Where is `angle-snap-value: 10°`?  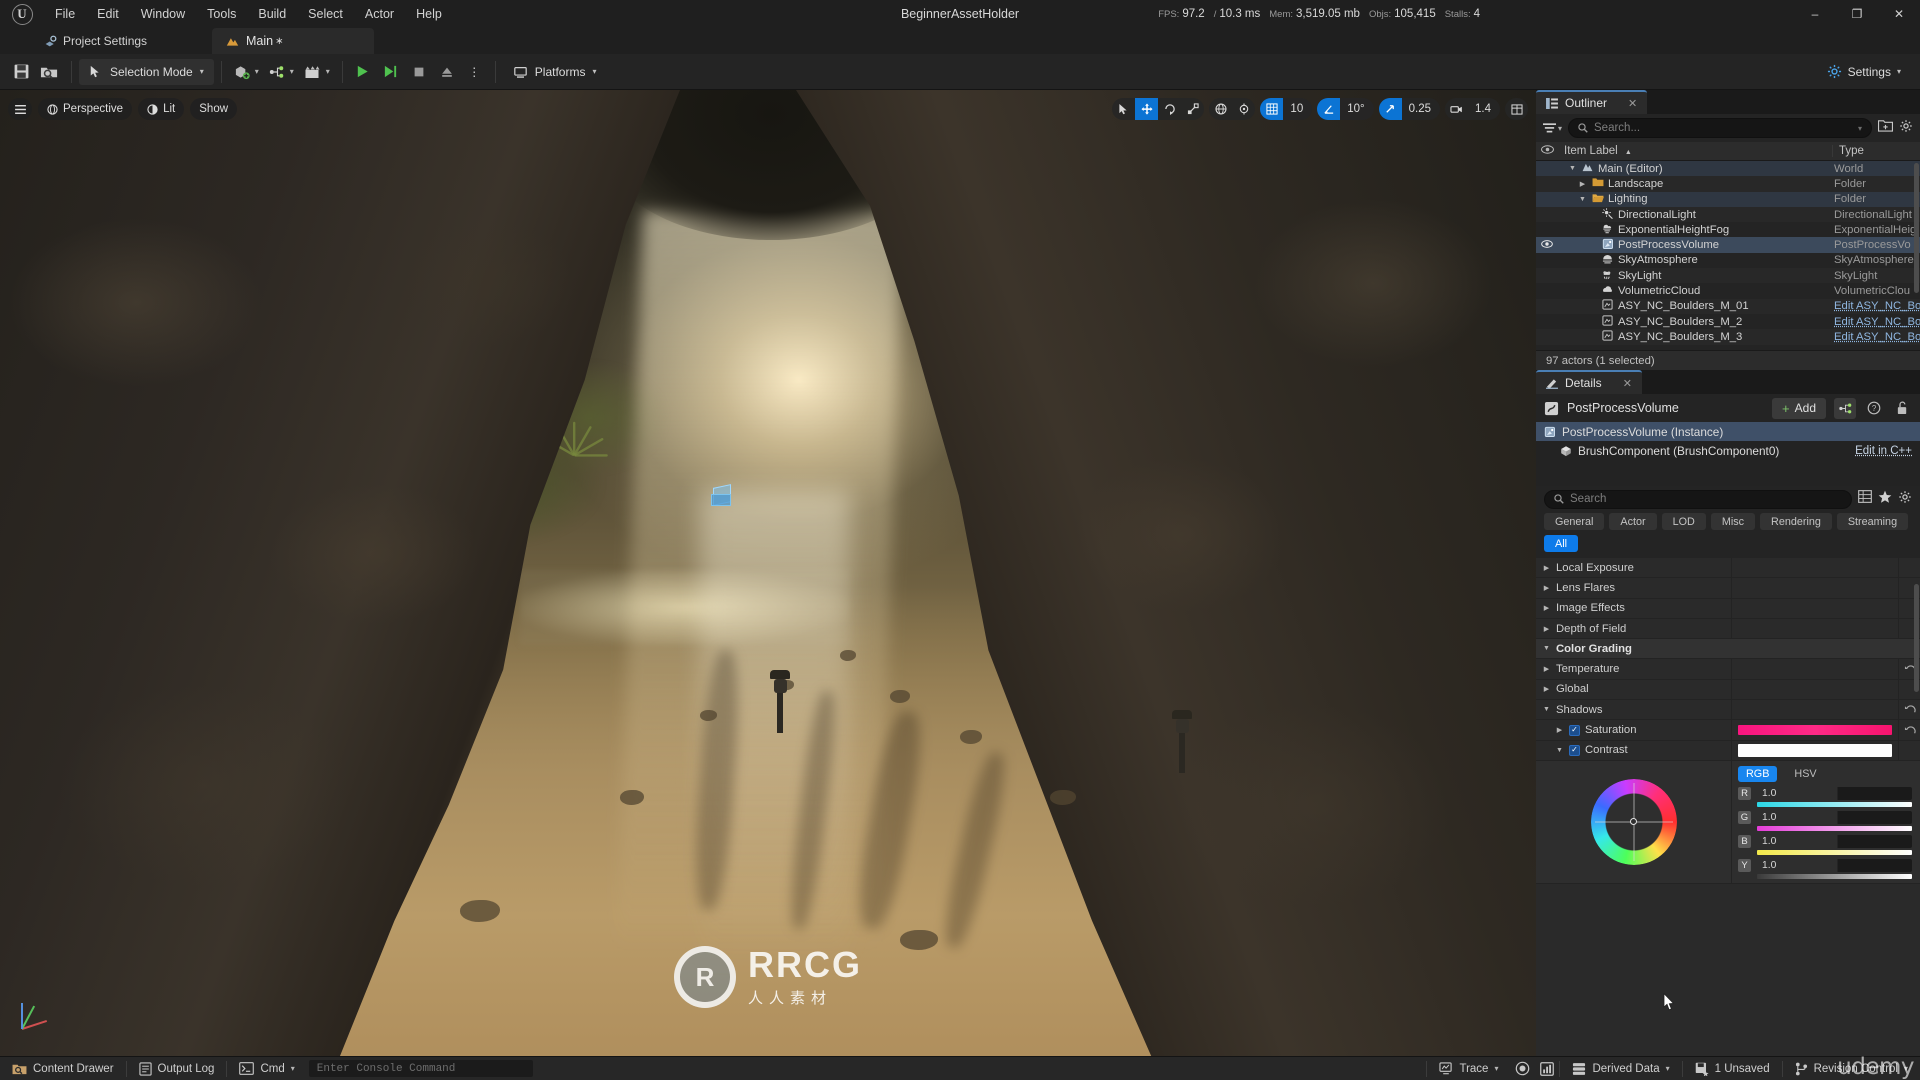 angle-snap-value: 10° is located at coordinates (1356, 109).